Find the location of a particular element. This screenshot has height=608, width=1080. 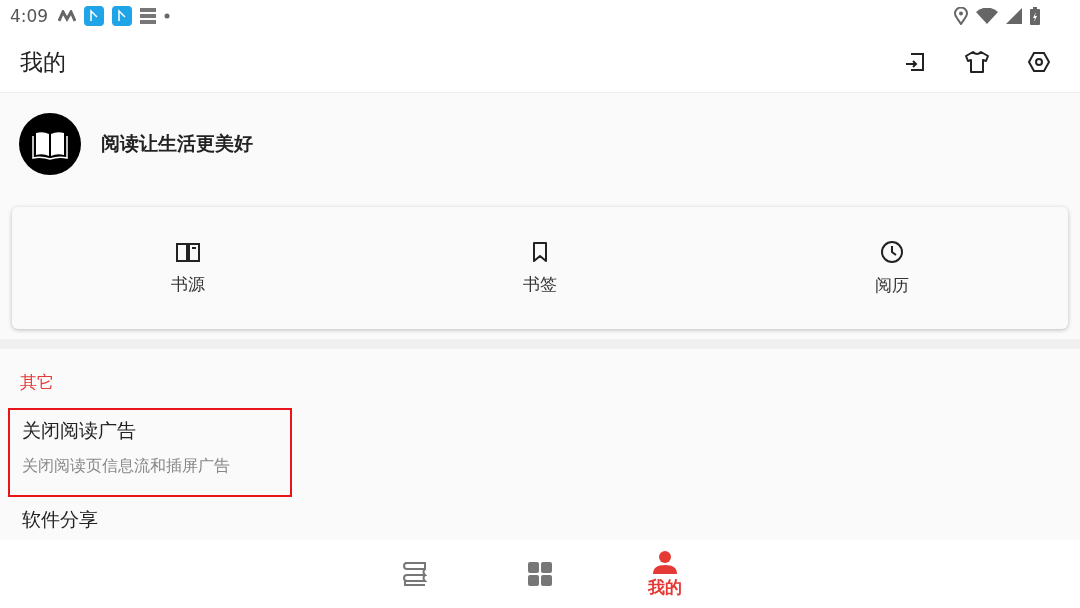

section-title: 其它 is located at coordinates (37, 382).